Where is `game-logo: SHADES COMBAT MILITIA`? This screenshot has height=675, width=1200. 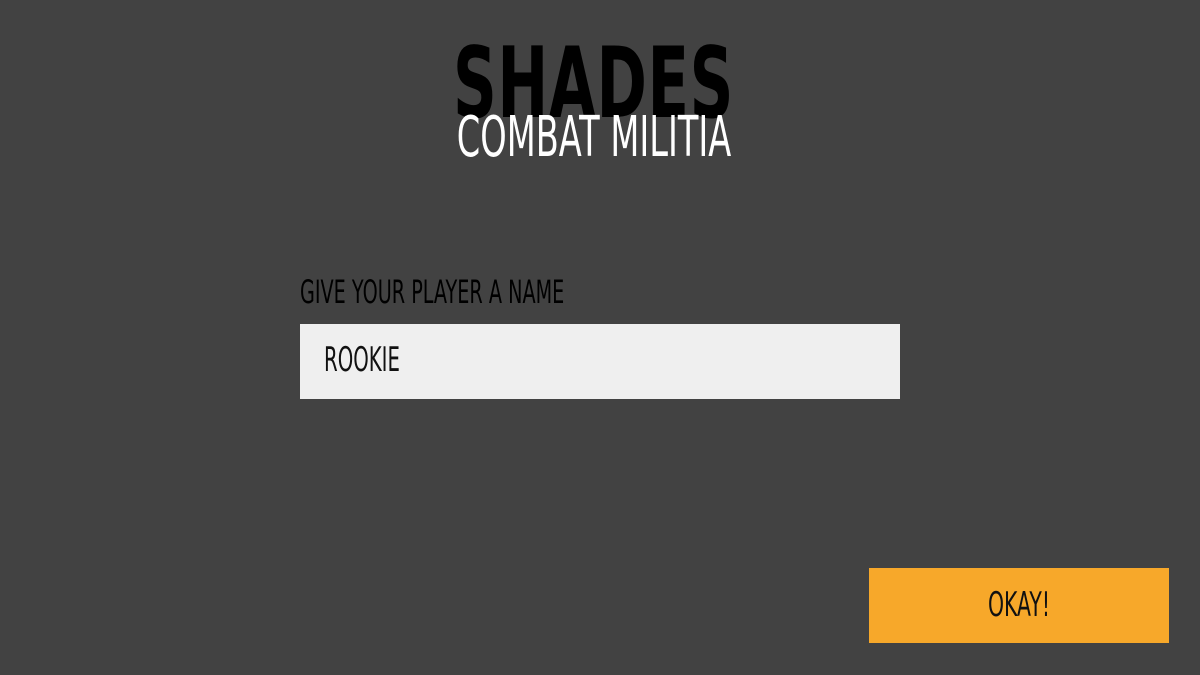
game-logo: SHADES COMBAT MILITIA is located at coordinates (572, 105).